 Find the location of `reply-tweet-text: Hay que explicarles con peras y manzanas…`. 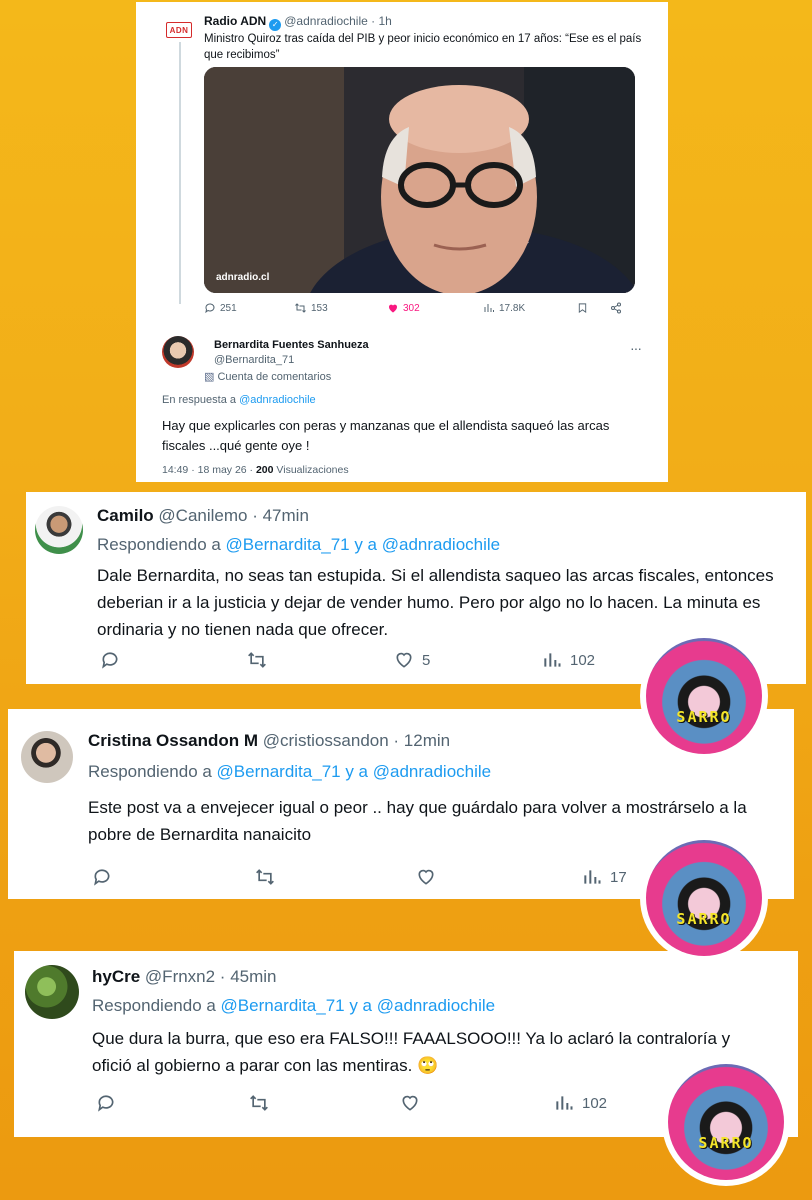

reply-tweet-text: Hay que explicarles con peras y manzanas… is located at coordinates (386, 435).